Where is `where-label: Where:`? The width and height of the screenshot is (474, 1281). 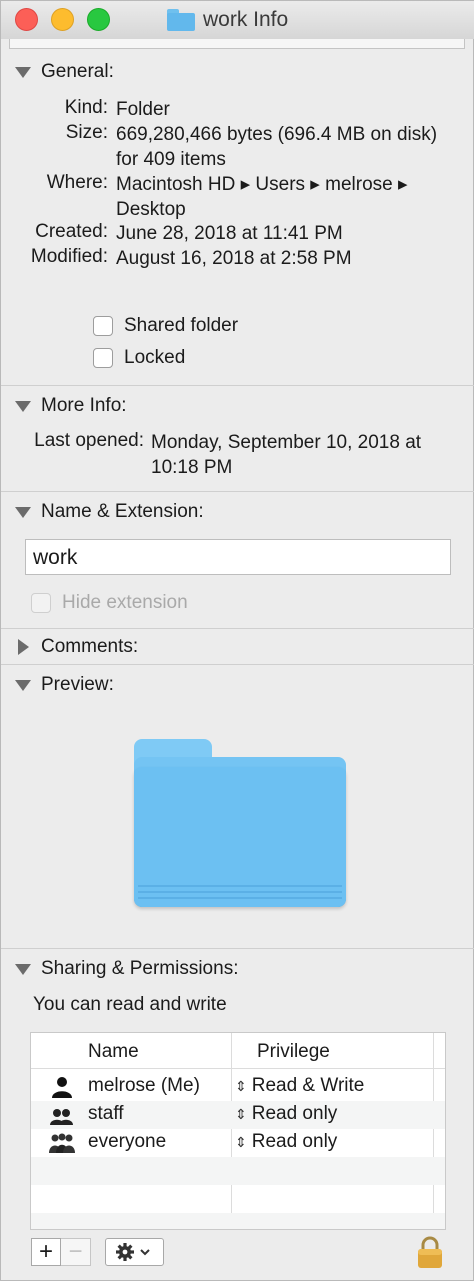 where-label: Where: is located at coordinates (77, 182).